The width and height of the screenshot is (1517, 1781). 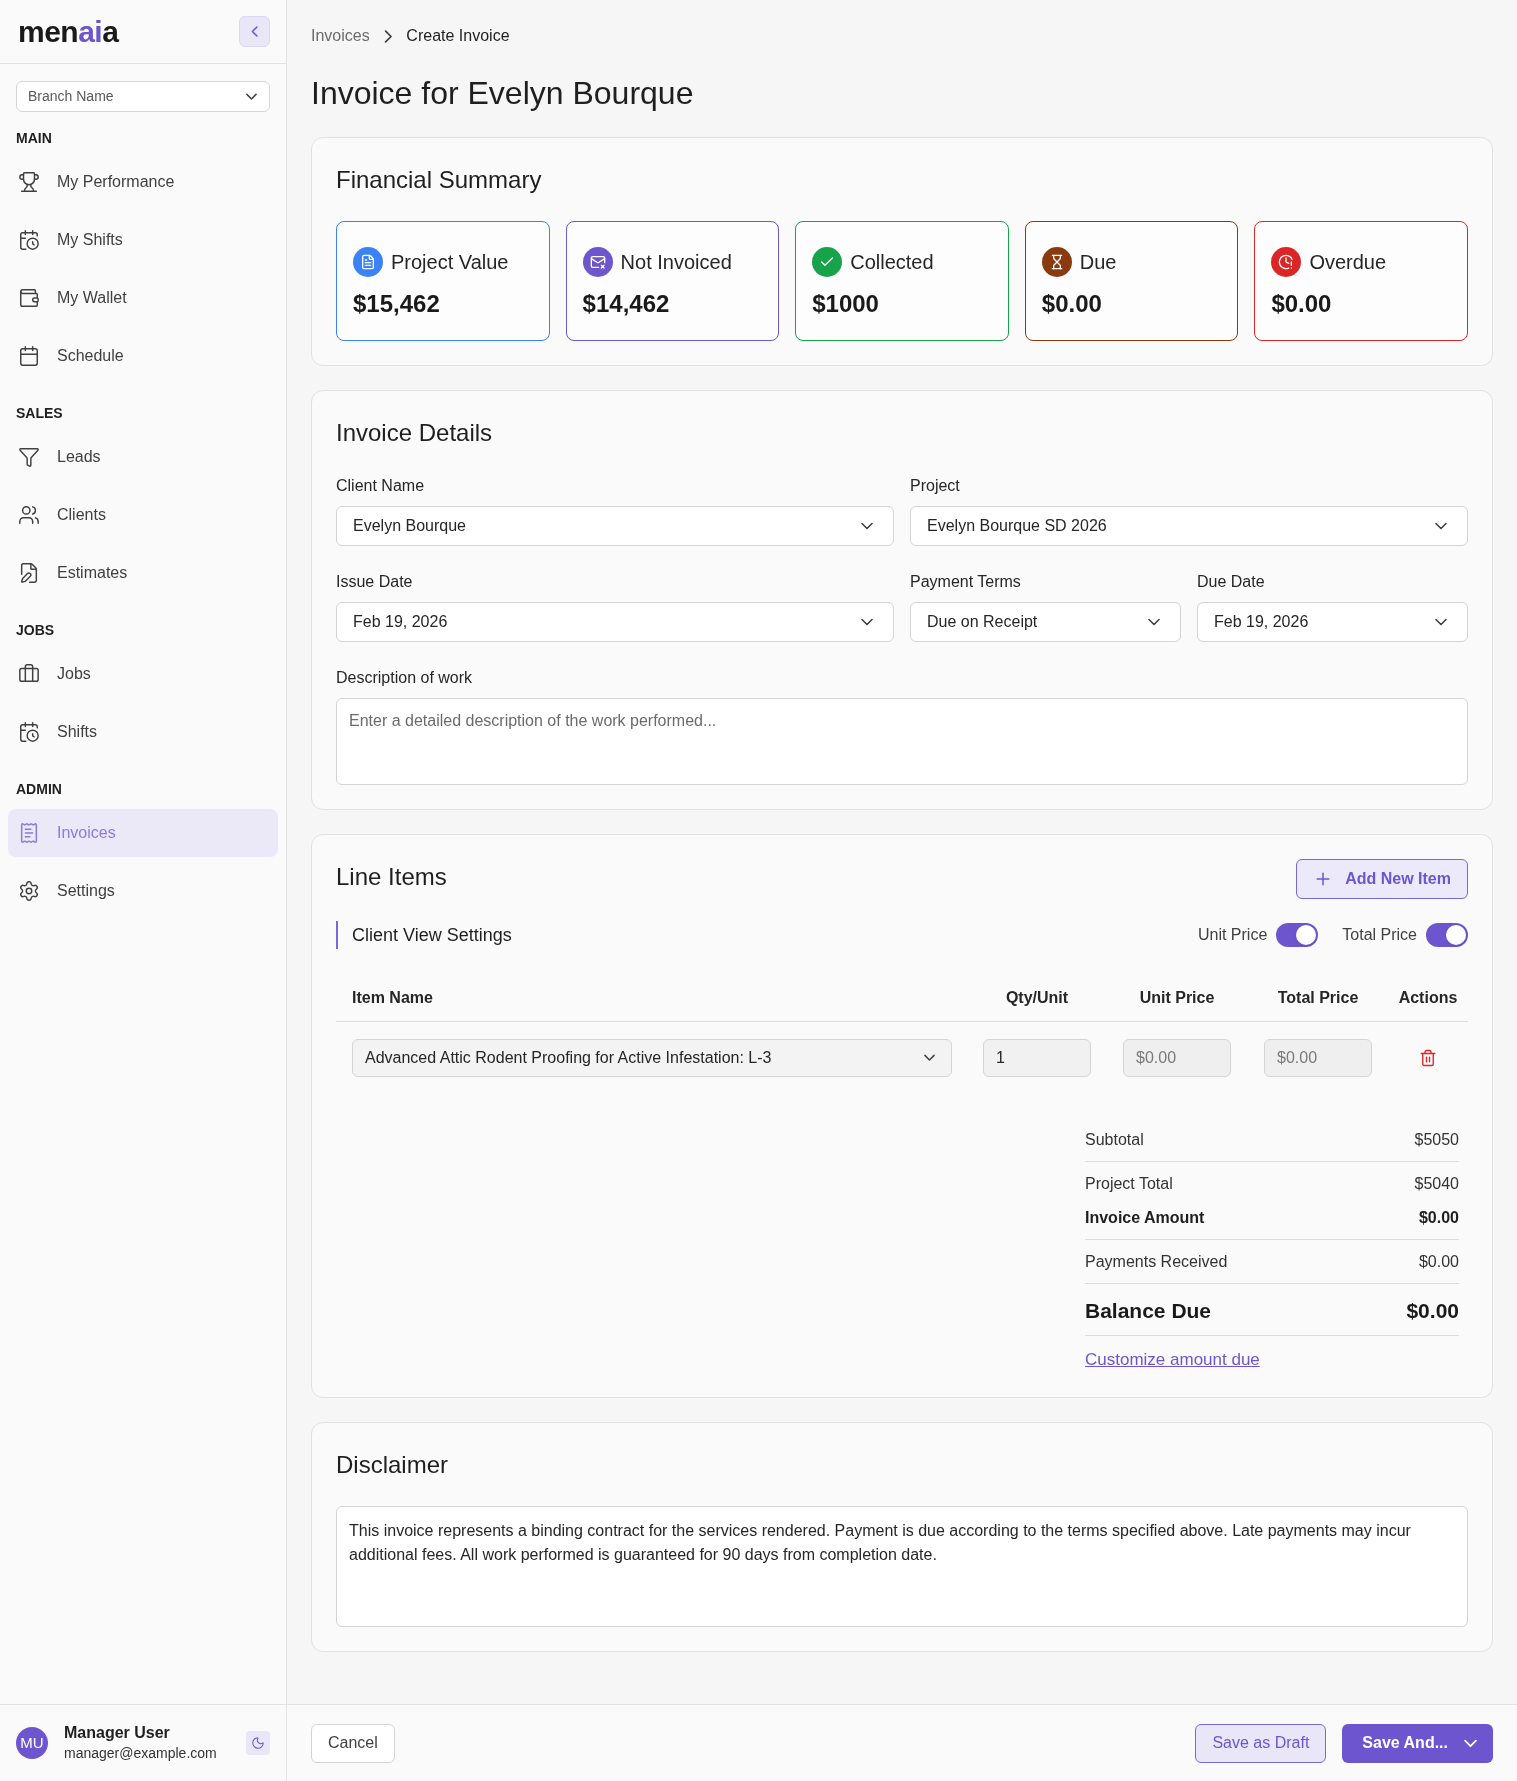 I want to click on section-title: Financial Summary, so click(x=439, y=180).